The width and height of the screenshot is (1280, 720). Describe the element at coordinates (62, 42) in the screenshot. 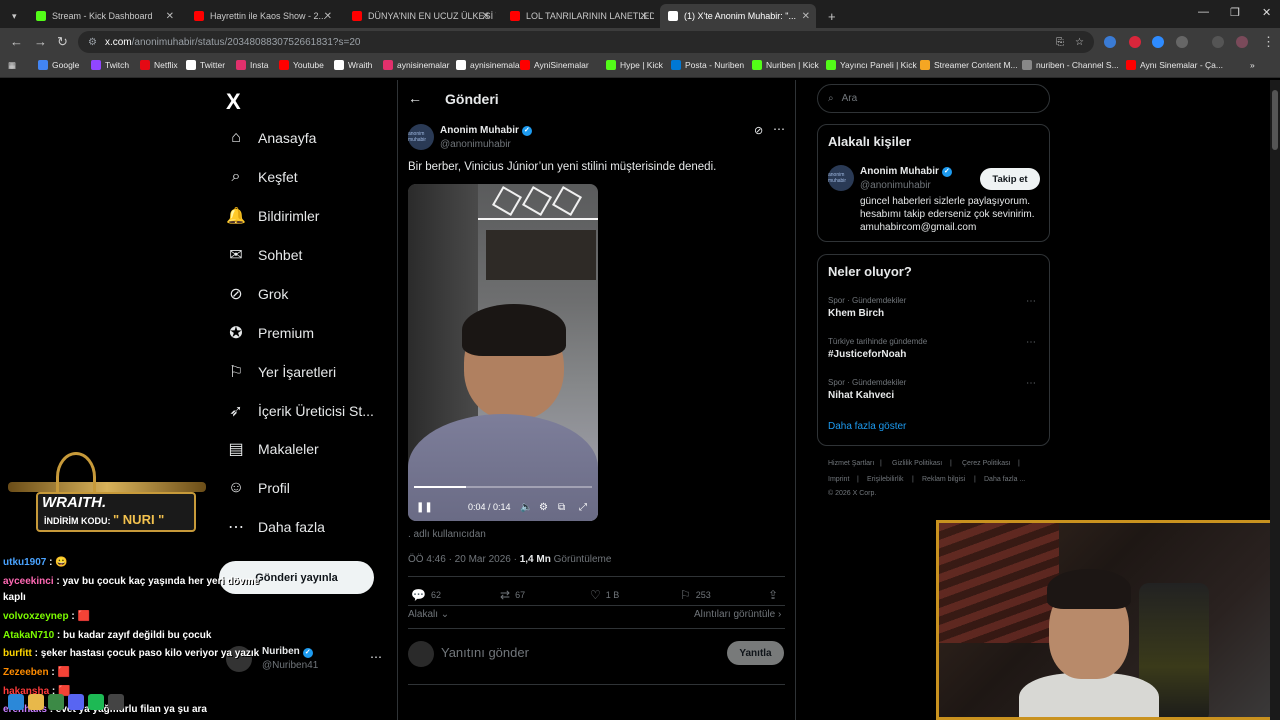

I see `reload-icon: ↻` at that location.